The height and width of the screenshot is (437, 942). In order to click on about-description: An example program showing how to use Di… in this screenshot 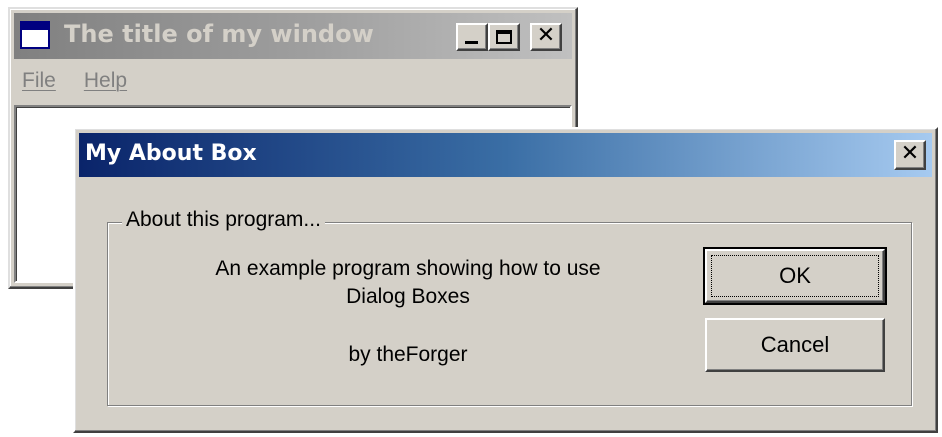, I will do `click(408, 283)`.